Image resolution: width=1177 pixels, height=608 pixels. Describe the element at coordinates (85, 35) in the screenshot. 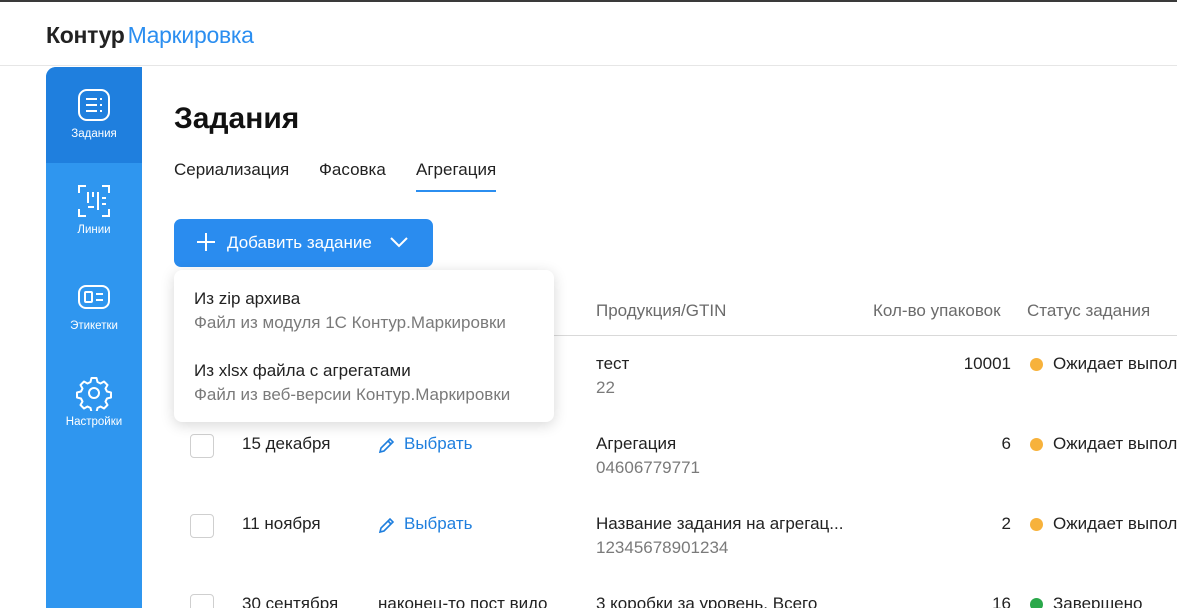

I see `logo-brand: Контур` at that location.